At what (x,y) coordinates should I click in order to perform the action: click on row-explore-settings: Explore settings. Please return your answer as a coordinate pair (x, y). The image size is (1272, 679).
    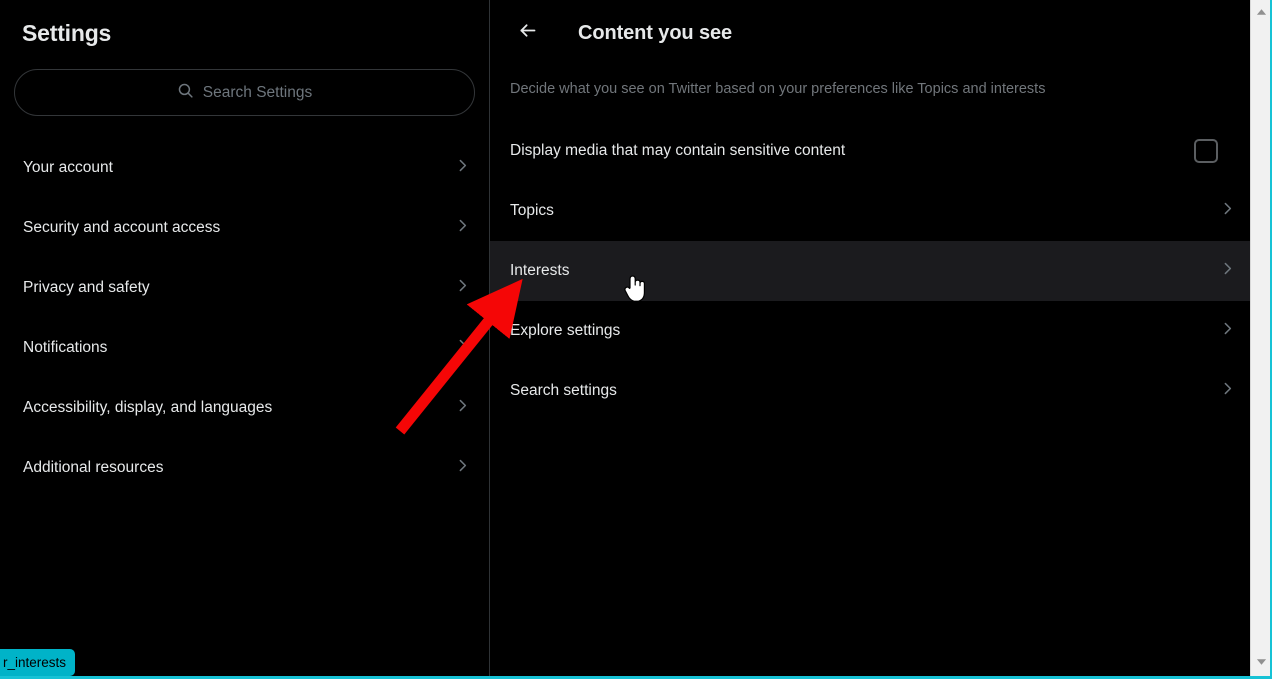
    Looking at the image, I should click on (870, 331).